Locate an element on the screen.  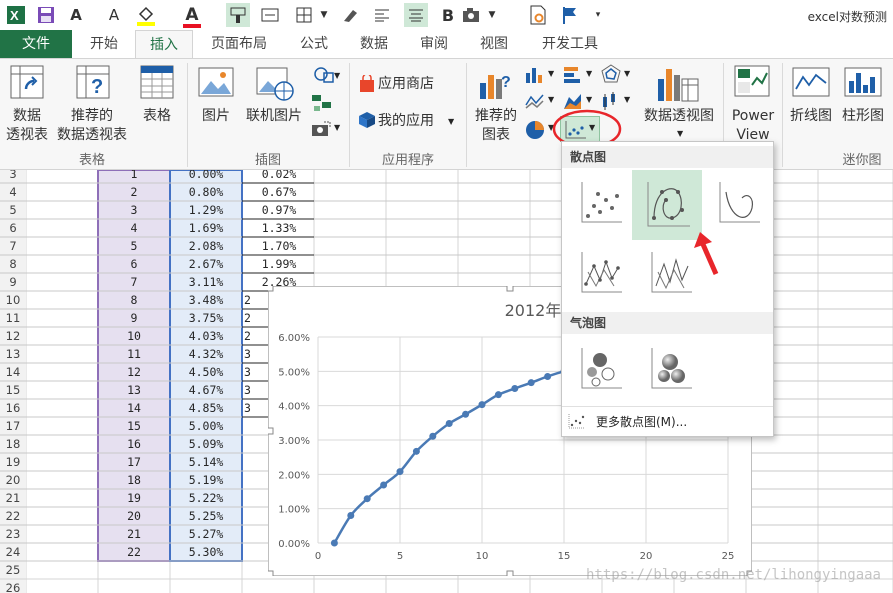
cell-x: 18 is located at coordinates (134, 480).